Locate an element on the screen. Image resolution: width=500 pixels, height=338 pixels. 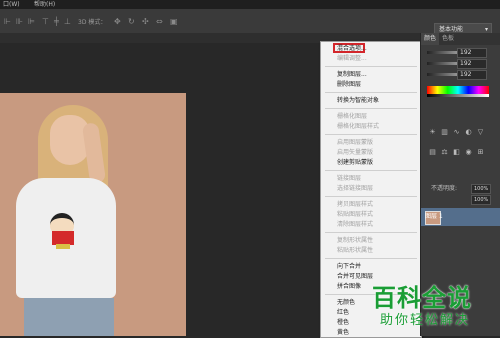
3d-pan-icon: ✣ is located at coordinates (145, 21).